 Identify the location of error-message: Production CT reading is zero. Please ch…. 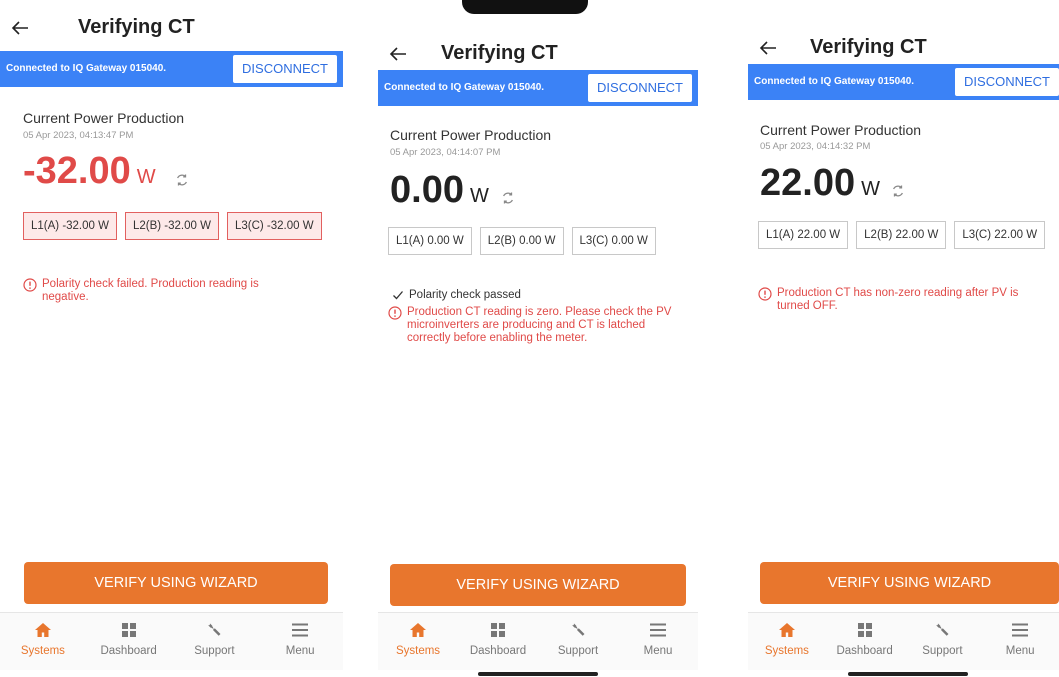
(538, 325).